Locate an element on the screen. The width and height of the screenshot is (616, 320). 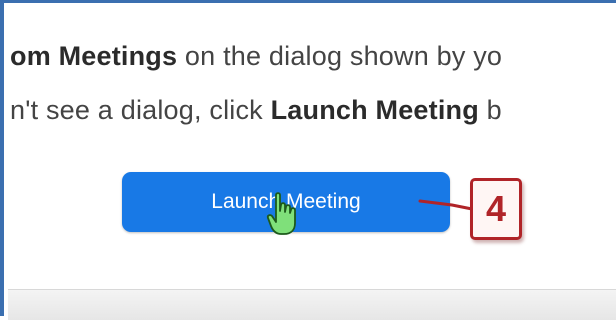
instruction-text: on the dialog shown by yo is located at coordinates (340, 56).